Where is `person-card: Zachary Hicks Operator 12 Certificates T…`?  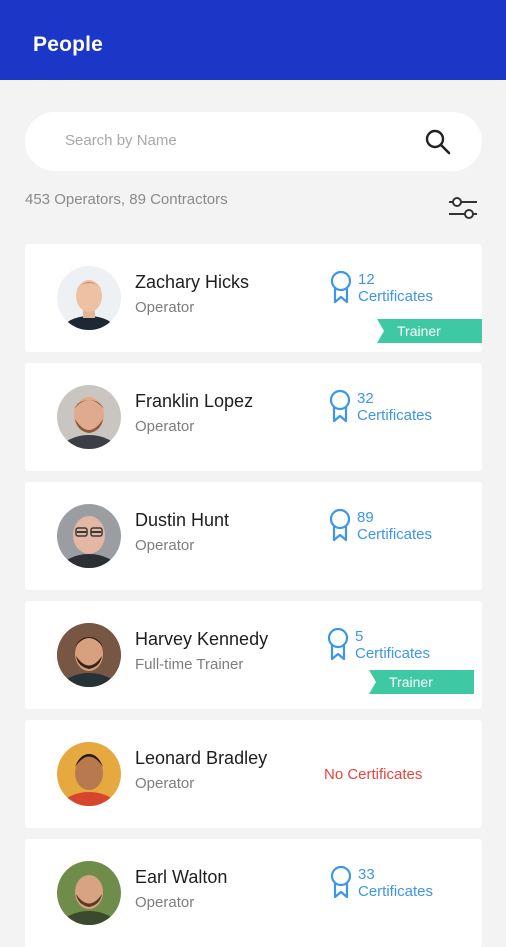 person-card: Zachary Hicks Operator 12 Certificates T… is located at coordinates (253, 298).